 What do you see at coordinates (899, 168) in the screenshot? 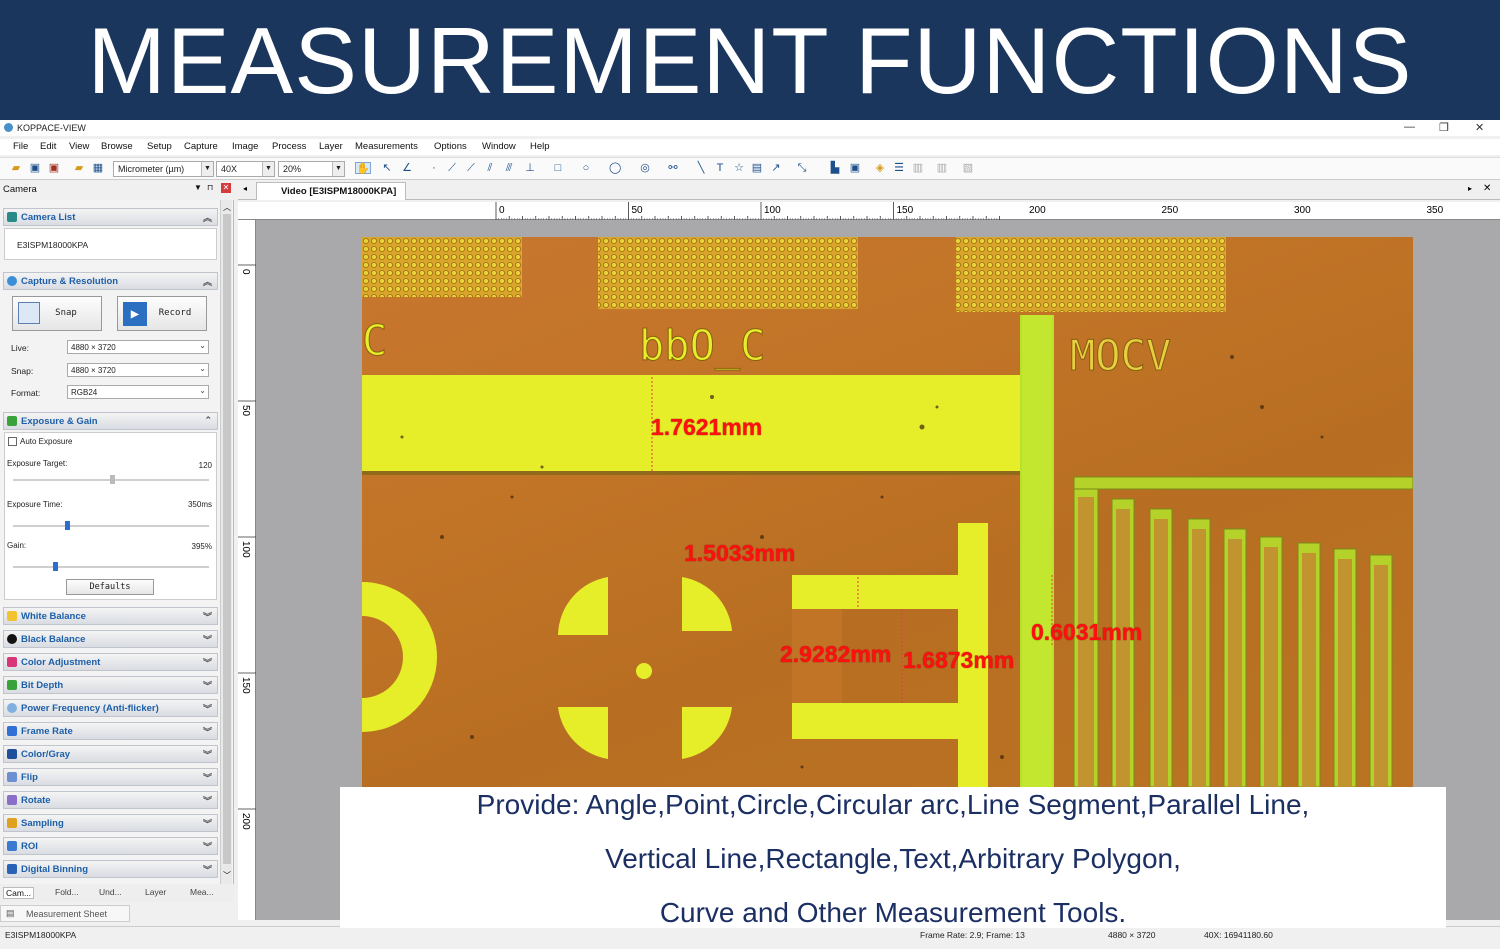
I see `align-icon: ☰` at bounding box center [899, 168].